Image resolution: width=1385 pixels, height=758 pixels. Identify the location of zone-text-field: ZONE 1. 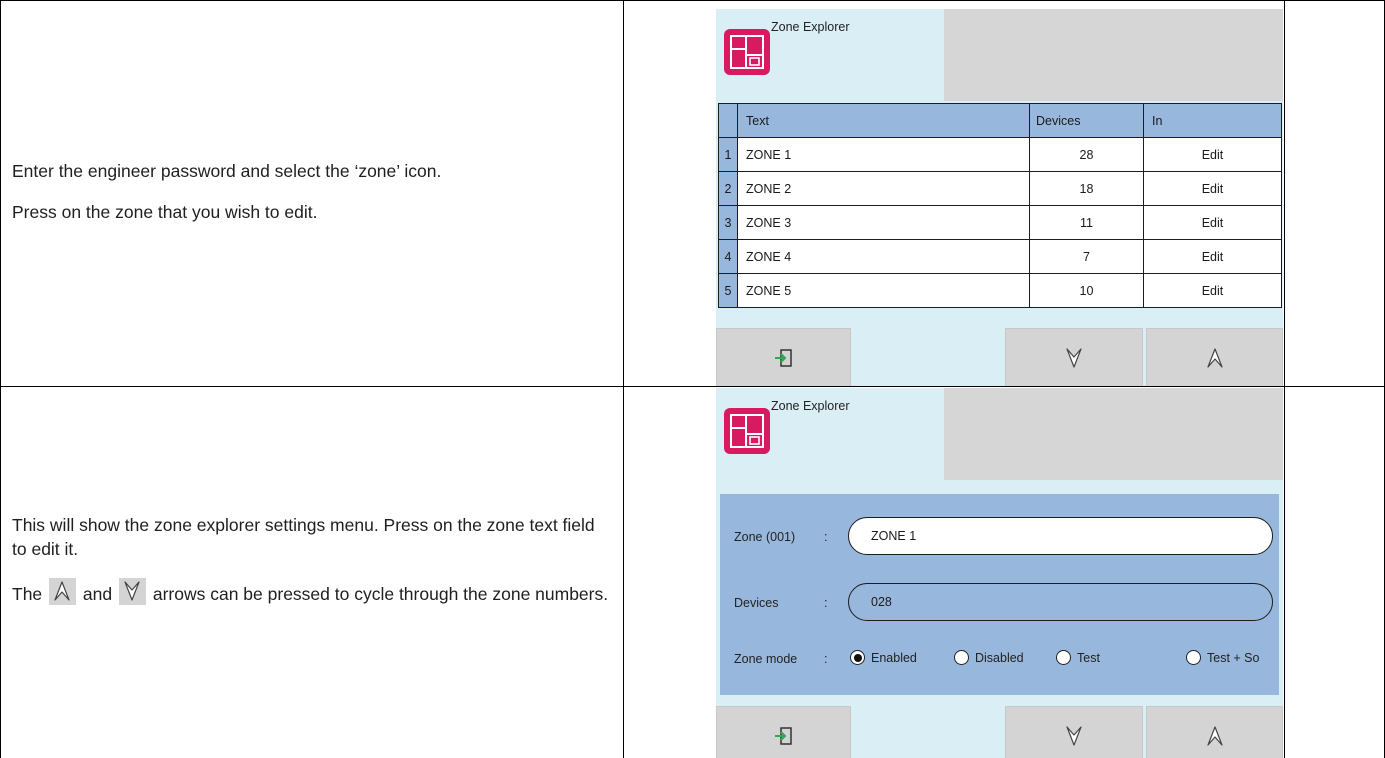
(1060, 536).